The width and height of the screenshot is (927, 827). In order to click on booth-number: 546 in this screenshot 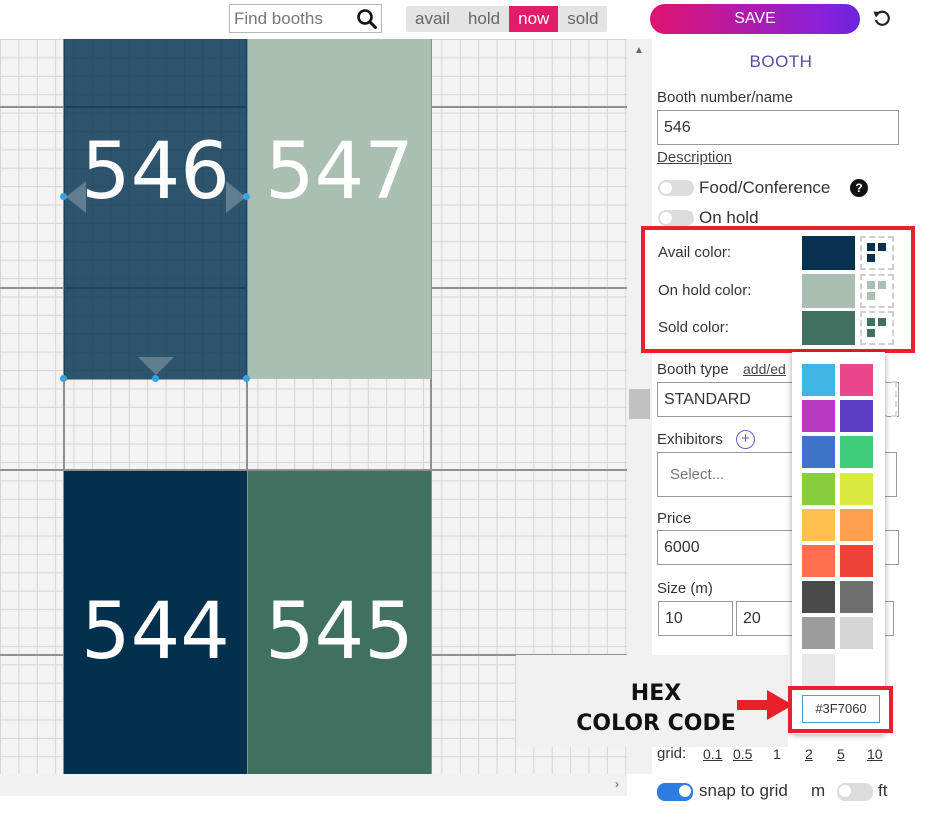, I will do `click(155, 172)`.